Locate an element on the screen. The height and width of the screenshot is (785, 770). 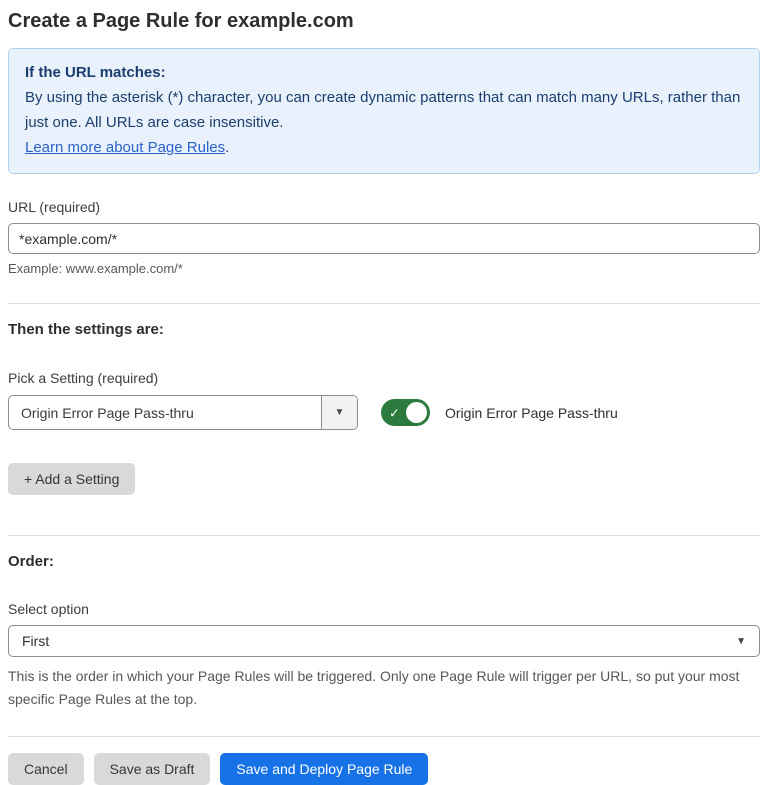
check-icon: ✓ is located at coordinates (394, 412).